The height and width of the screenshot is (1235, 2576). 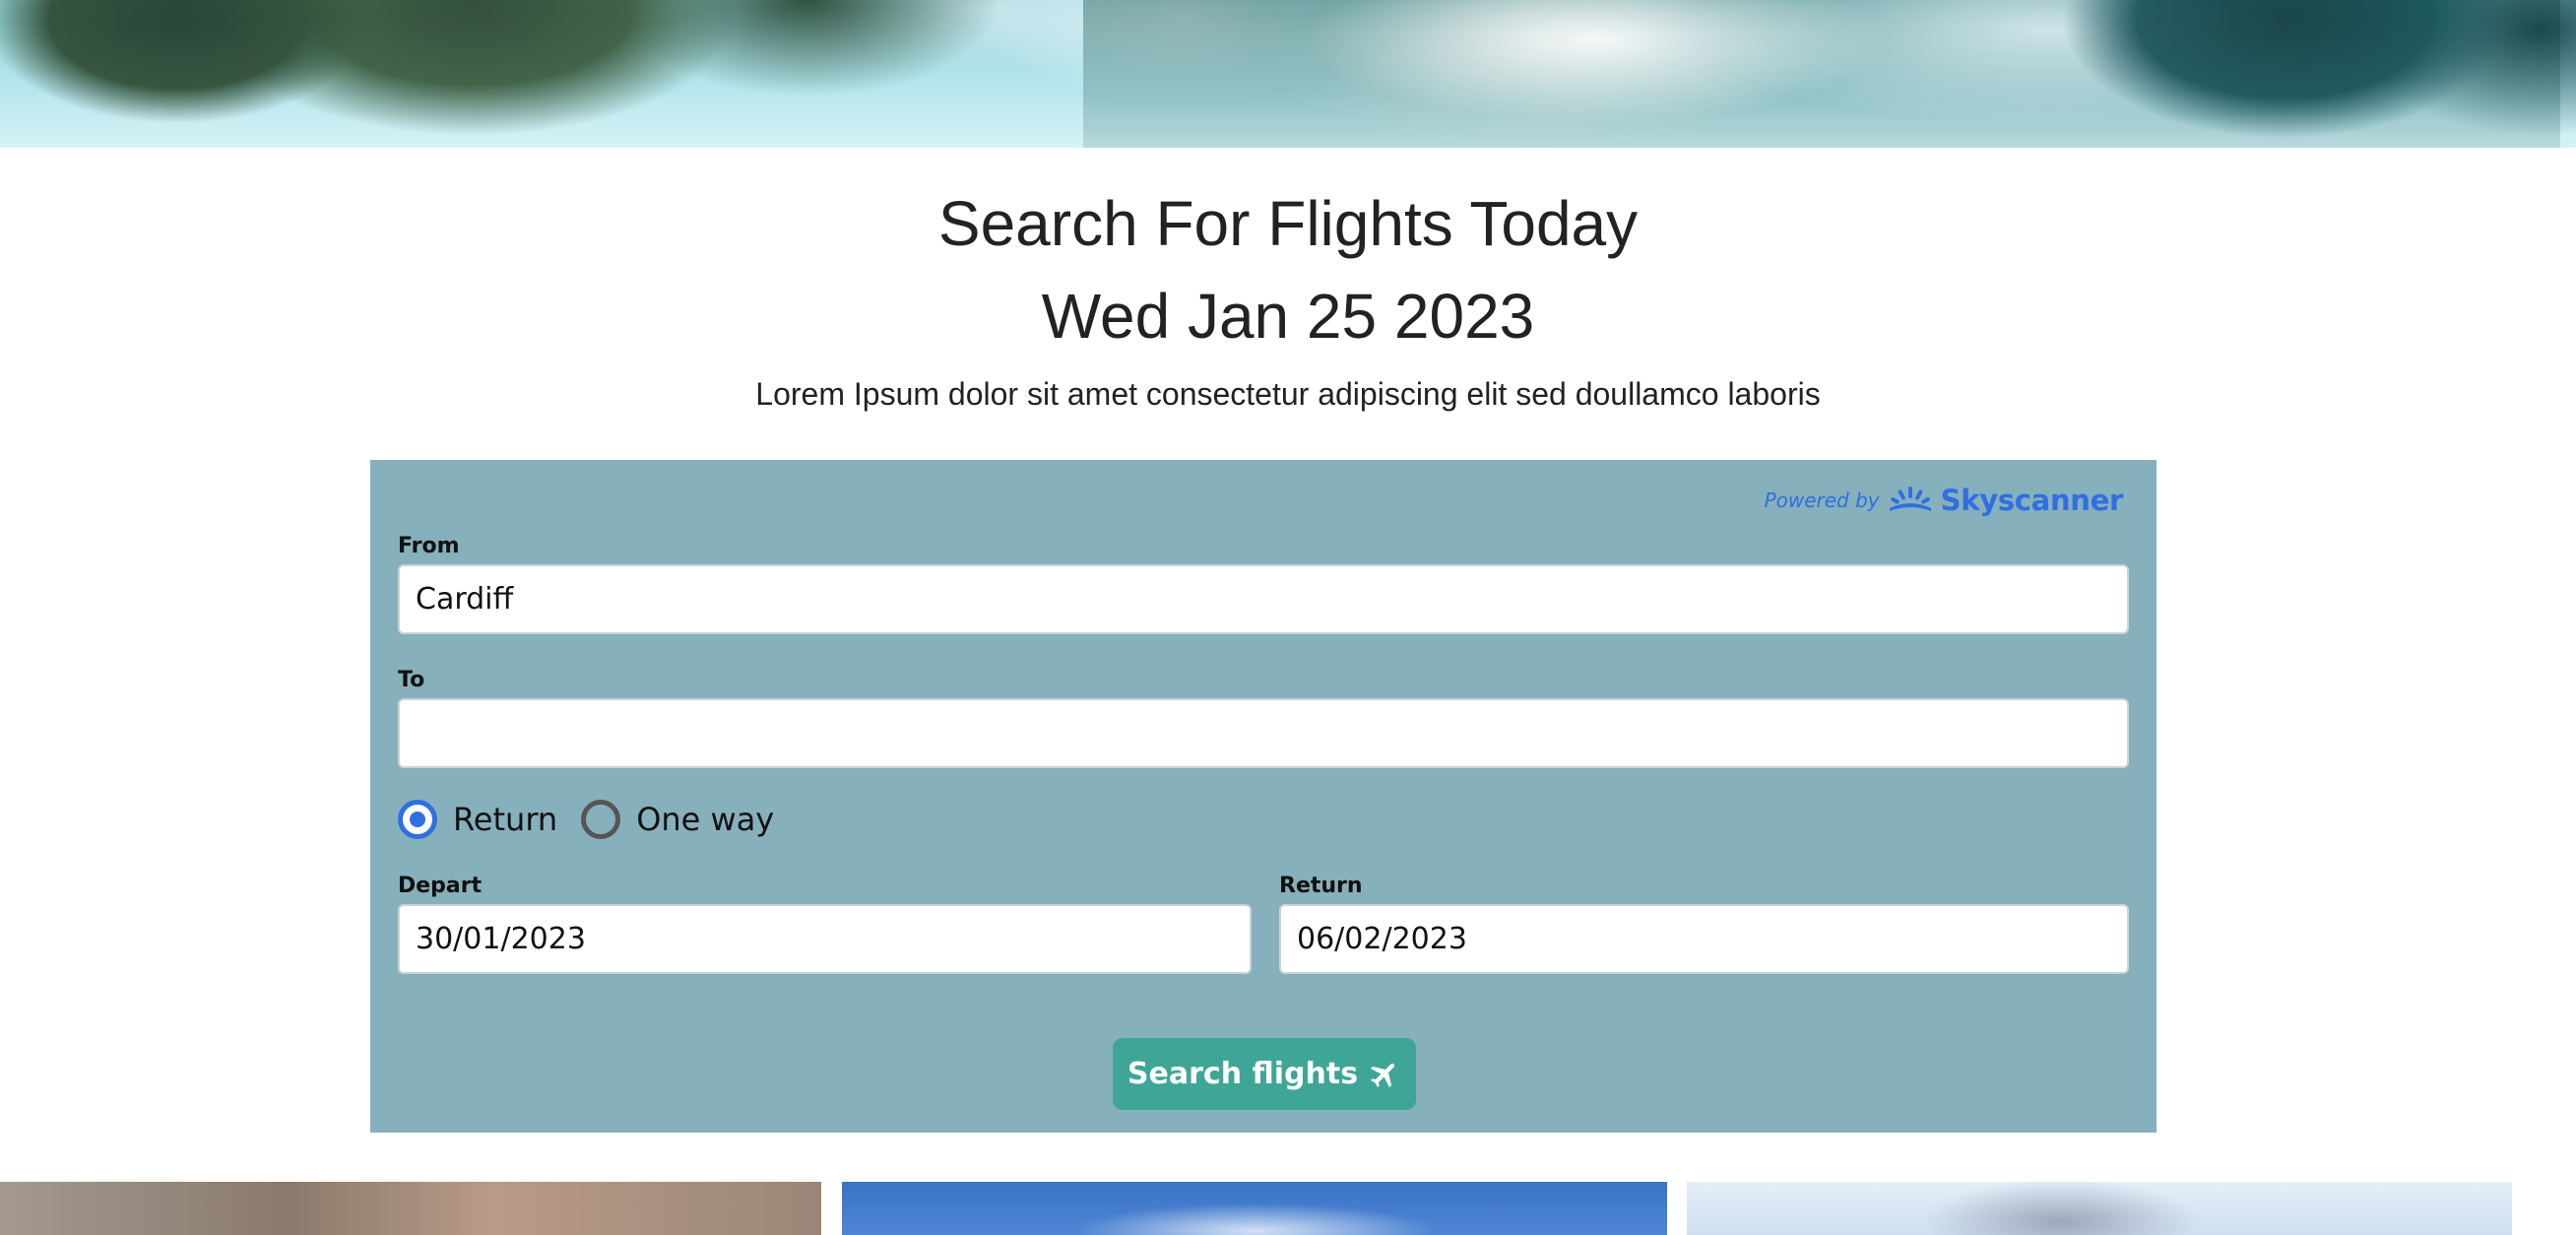 What do you see at coordinates (1910, 499) in the screenshot?
I see `skyscanner-logo-icon` at bounding box center [1910, 499].